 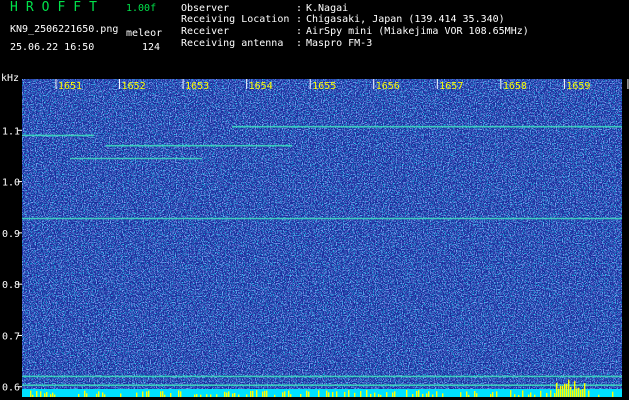 I want to click on y-tick-label: 0.6, so click(x=11, y=388).